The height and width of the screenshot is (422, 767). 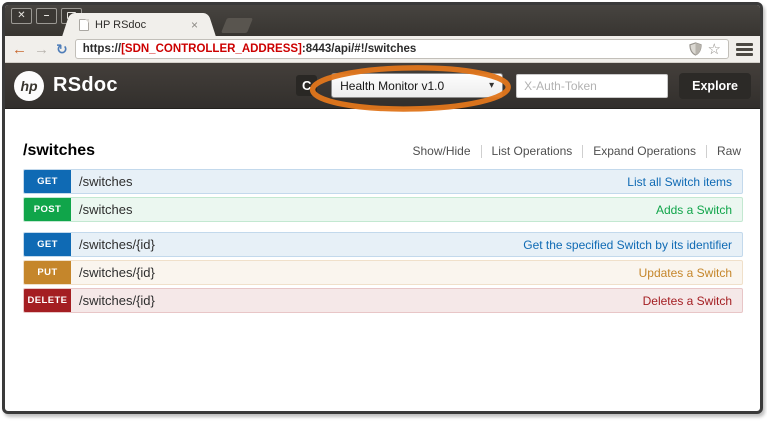 I want to click on reload-icon: ↻, so click(x=62, y=49).